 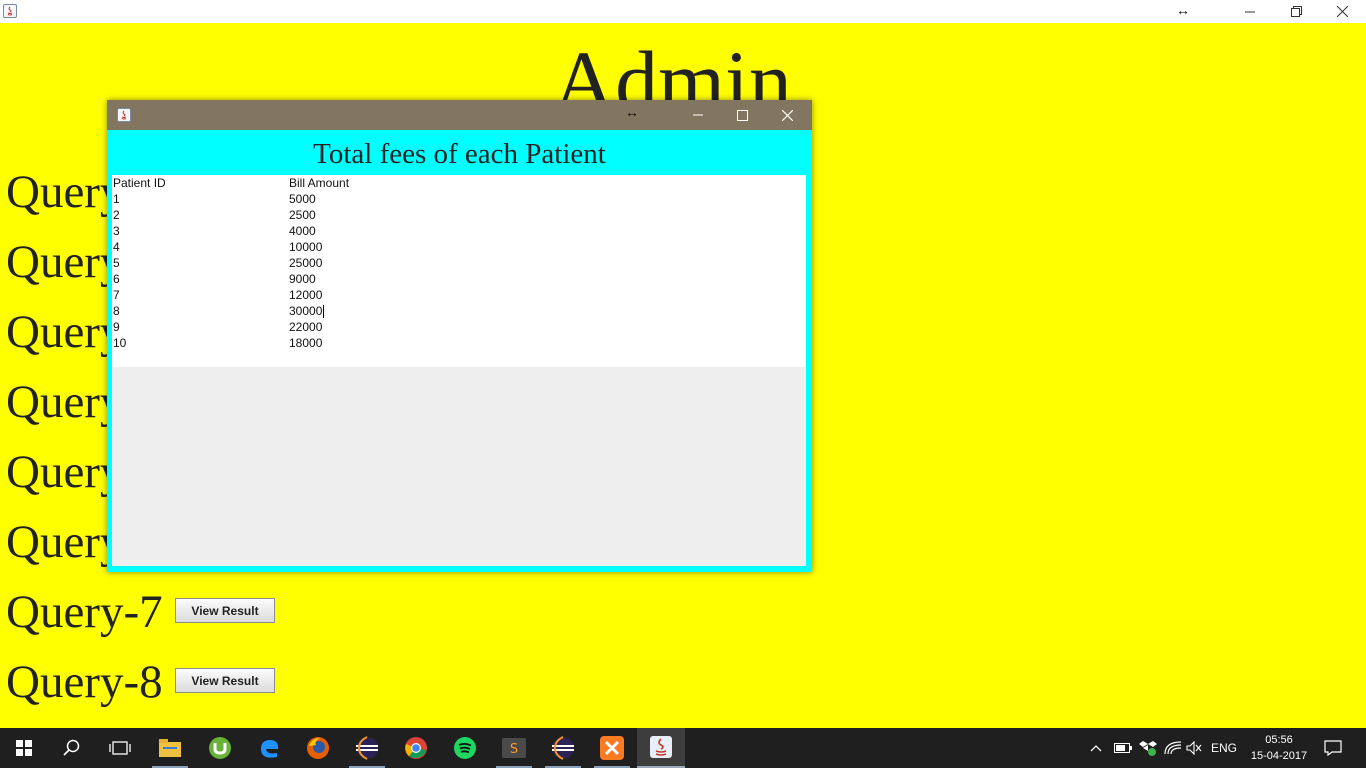 I want to click on table-row: 7 12000, so click(x=459, y=295).